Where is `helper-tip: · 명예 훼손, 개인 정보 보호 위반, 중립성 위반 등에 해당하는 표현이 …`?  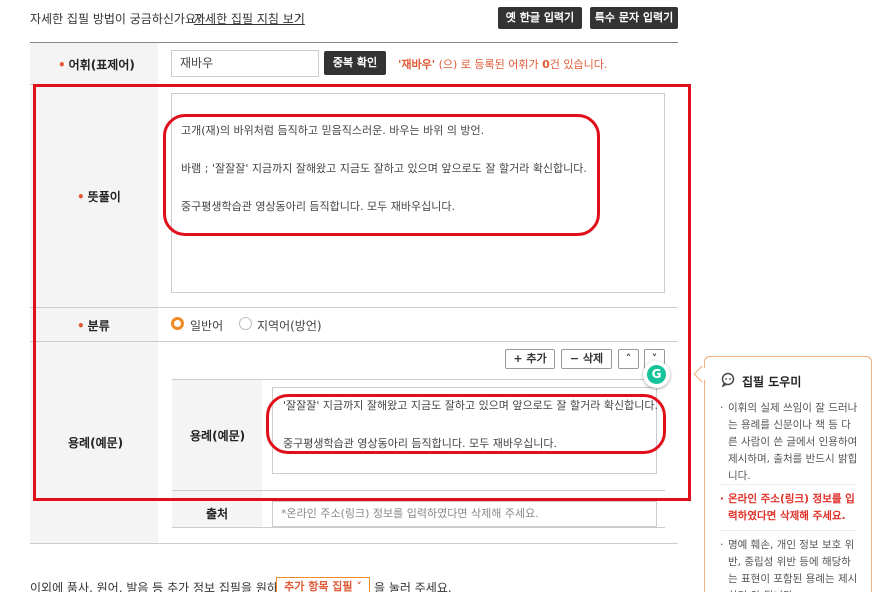
helper-tip: · 명예 훼손, 개인 정보 보호 위반, 중립성 위반 등에 해당하는 표현이 … is located at coordinates (789, 565).